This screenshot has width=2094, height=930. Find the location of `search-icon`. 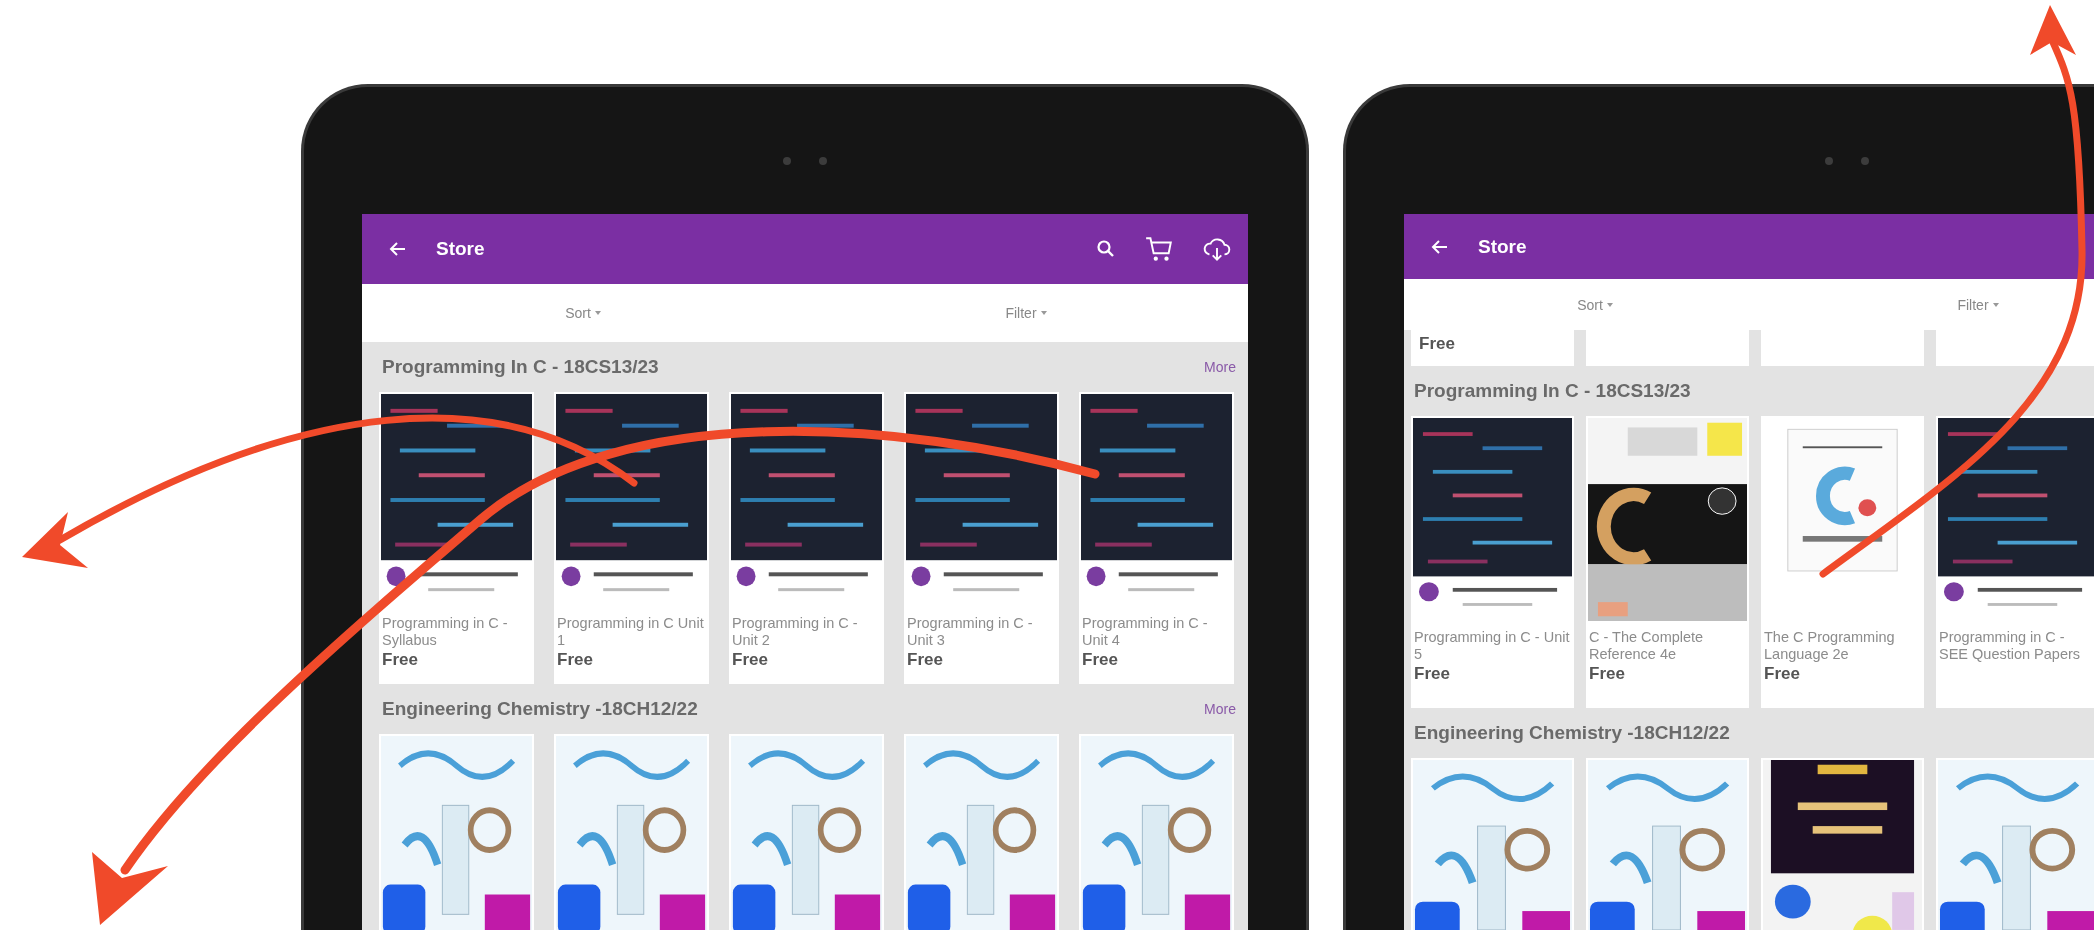

search-icon is located at coordinates (1106, 249).